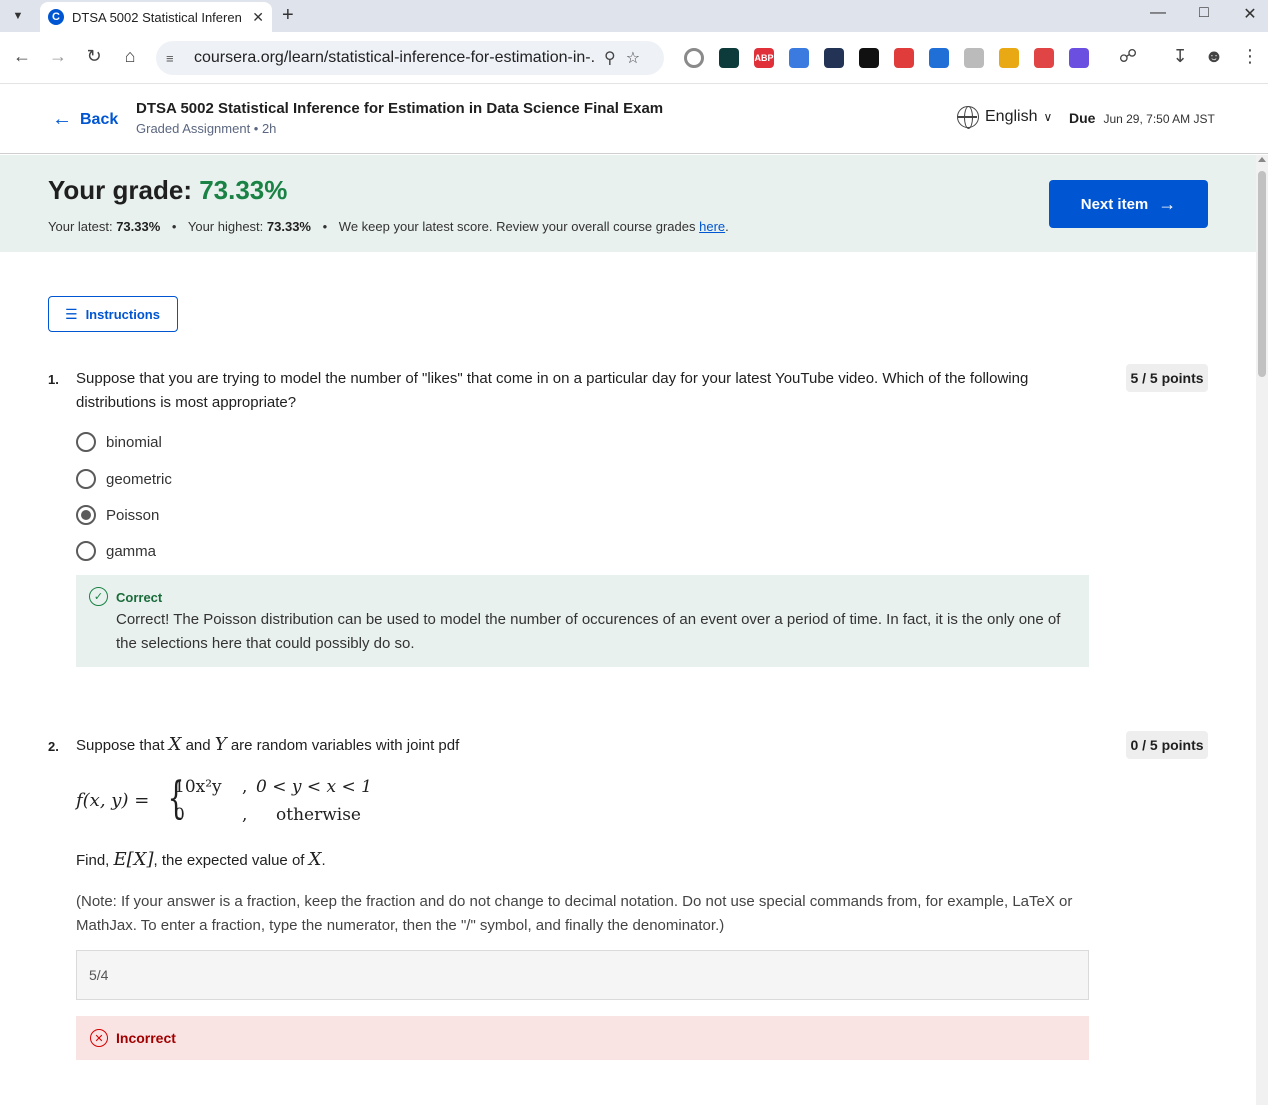 The image size is (1268, 1105). I want to click on question-points: 5 / 5 points, so click(1167, 378).